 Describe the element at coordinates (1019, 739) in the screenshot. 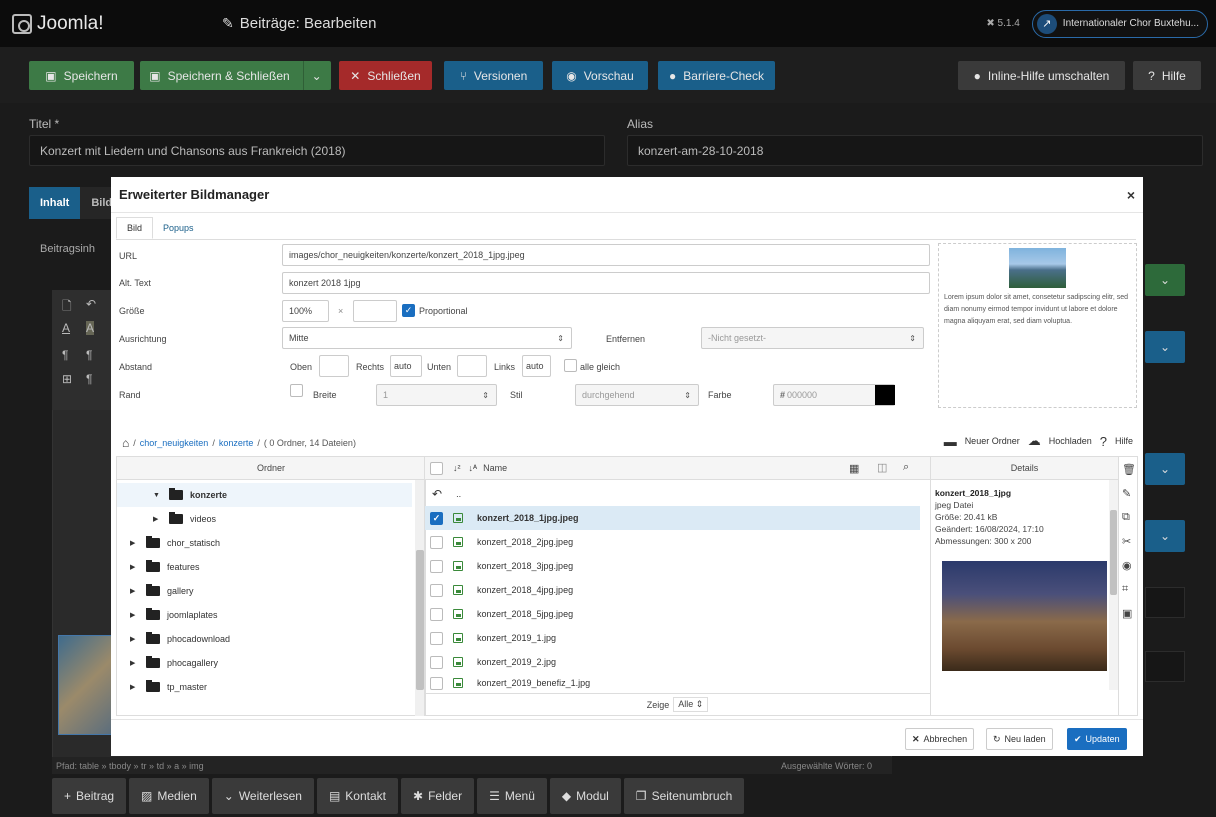

I see `reload-button: ↻ Neu laden` at that location.